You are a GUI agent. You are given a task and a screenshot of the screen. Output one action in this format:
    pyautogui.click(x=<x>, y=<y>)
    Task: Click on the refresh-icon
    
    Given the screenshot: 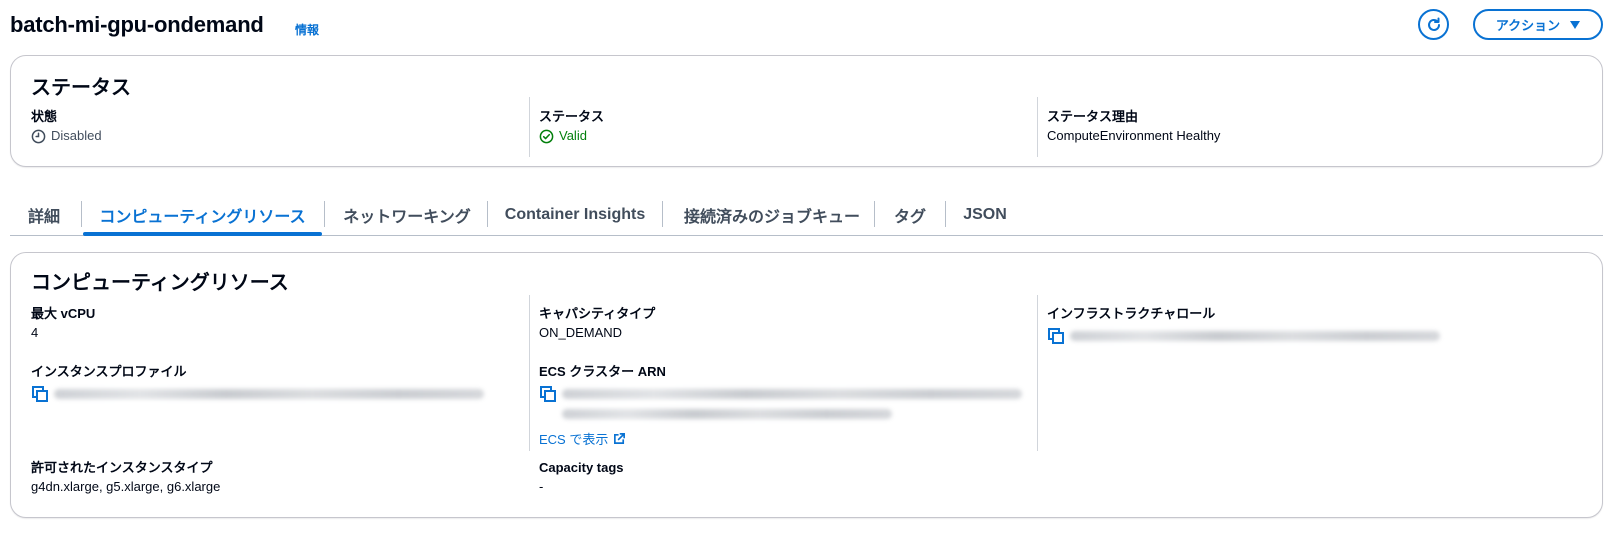 What is the action you would take?
    pyautogui.click(x=1433, y=24)
    